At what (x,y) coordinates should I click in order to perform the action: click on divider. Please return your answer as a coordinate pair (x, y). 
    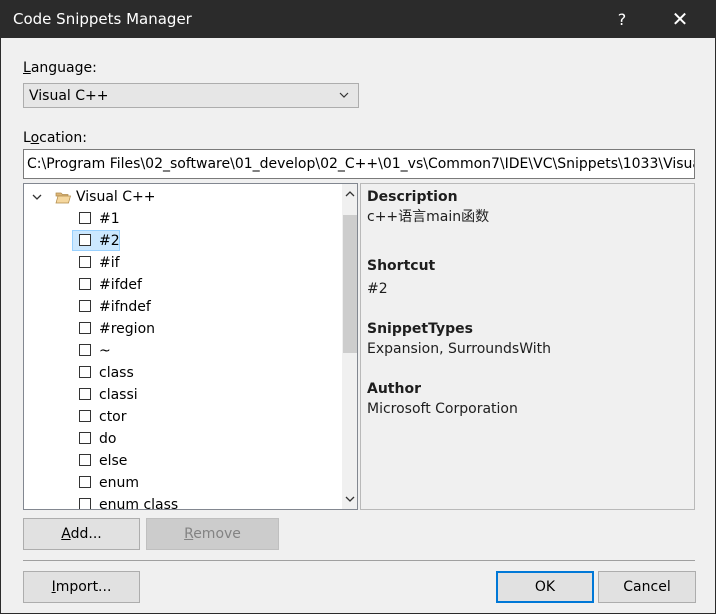
    Looking at the image, I should click on (359, 560).